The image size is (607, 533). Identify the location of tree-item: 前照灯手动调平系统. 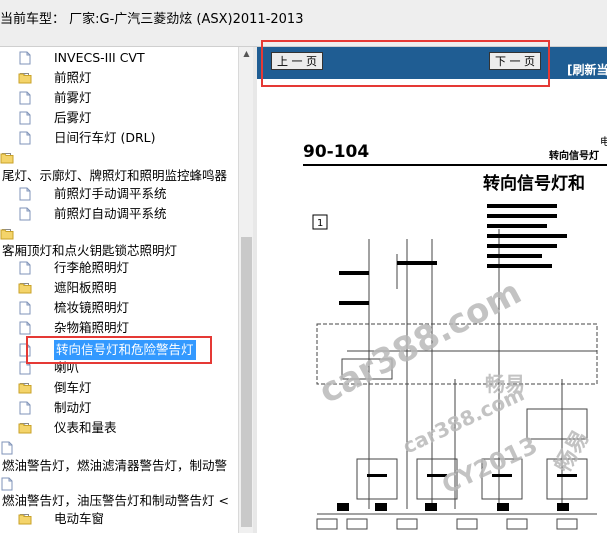
(119, 194).